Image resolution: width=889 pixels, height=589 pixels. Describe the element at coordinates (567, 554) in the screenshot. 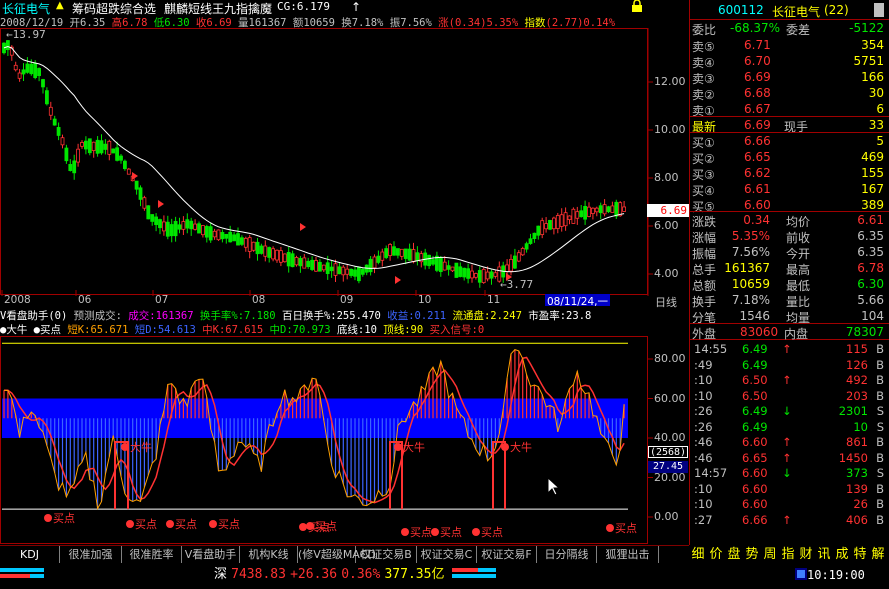

I see `indicator-tab: 日分隔线` at that location.